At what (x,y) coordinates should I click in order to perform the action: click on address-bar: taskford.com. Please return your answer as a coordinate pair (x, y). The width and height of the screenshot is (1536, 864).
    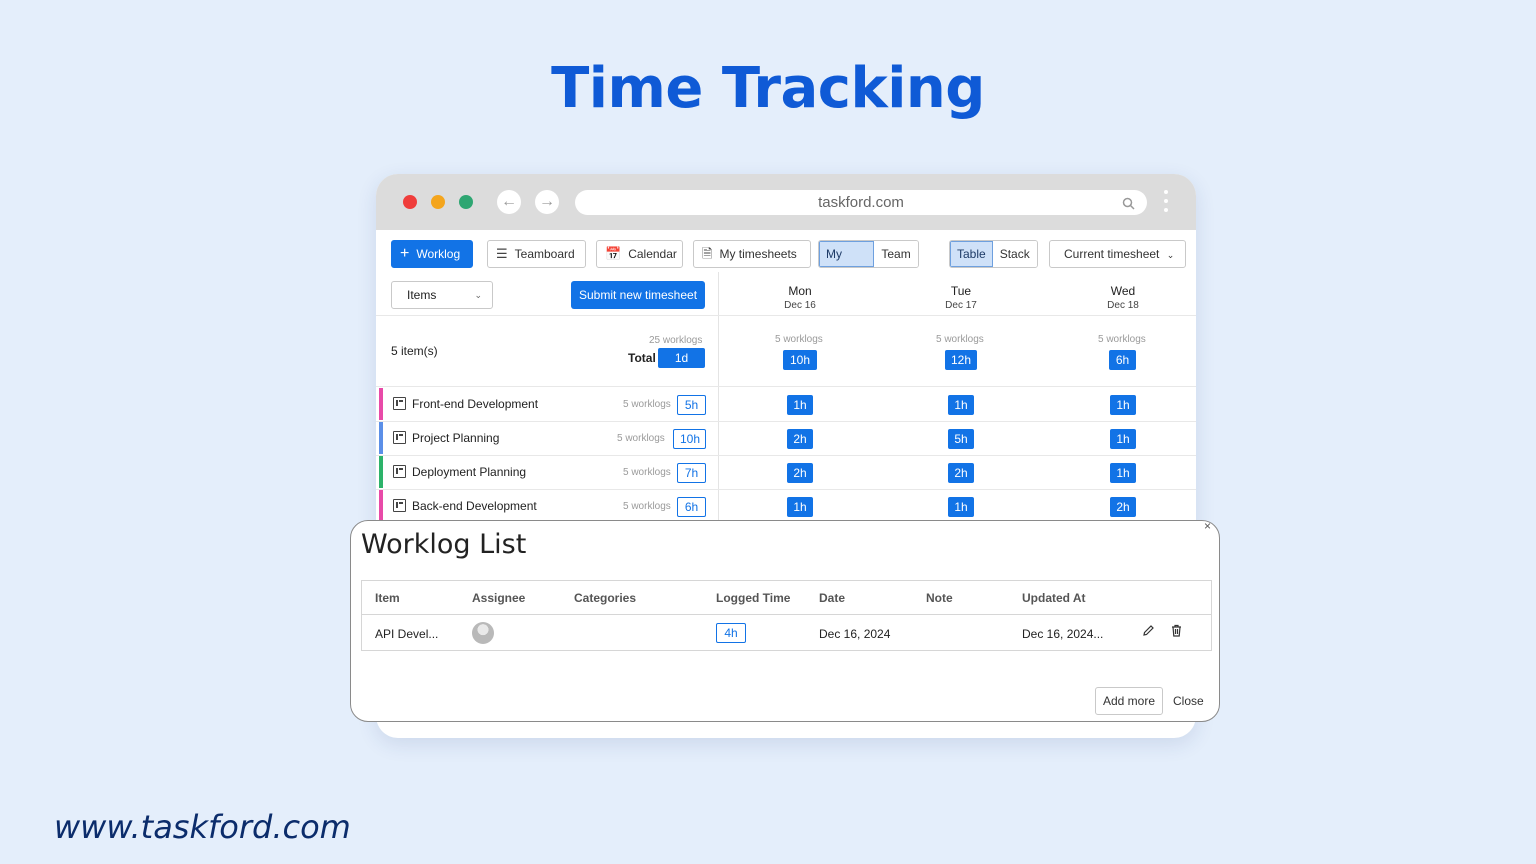
    Looking at the image, I should click on (861, 202).